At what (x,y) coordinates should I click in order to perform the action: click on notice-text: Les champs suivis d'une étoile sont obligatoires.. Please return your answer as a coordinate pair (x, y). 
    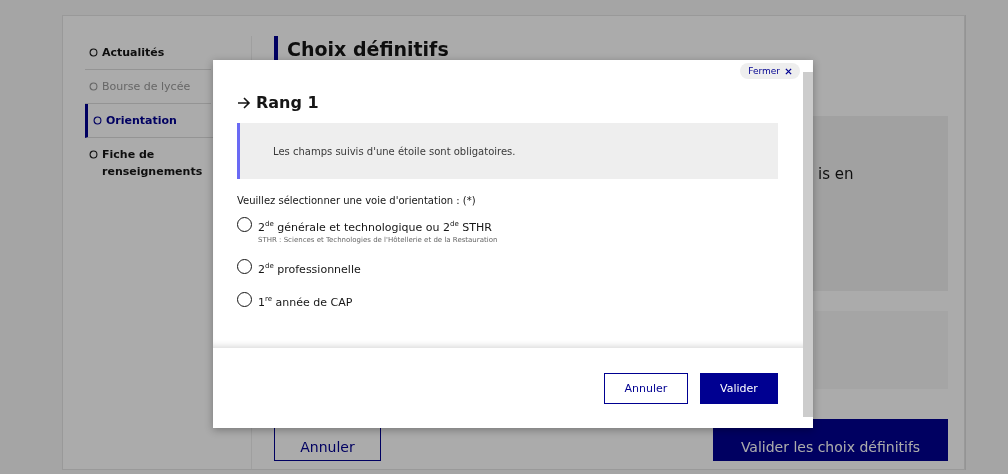
    Looking at the image, I should click on (394, 151).